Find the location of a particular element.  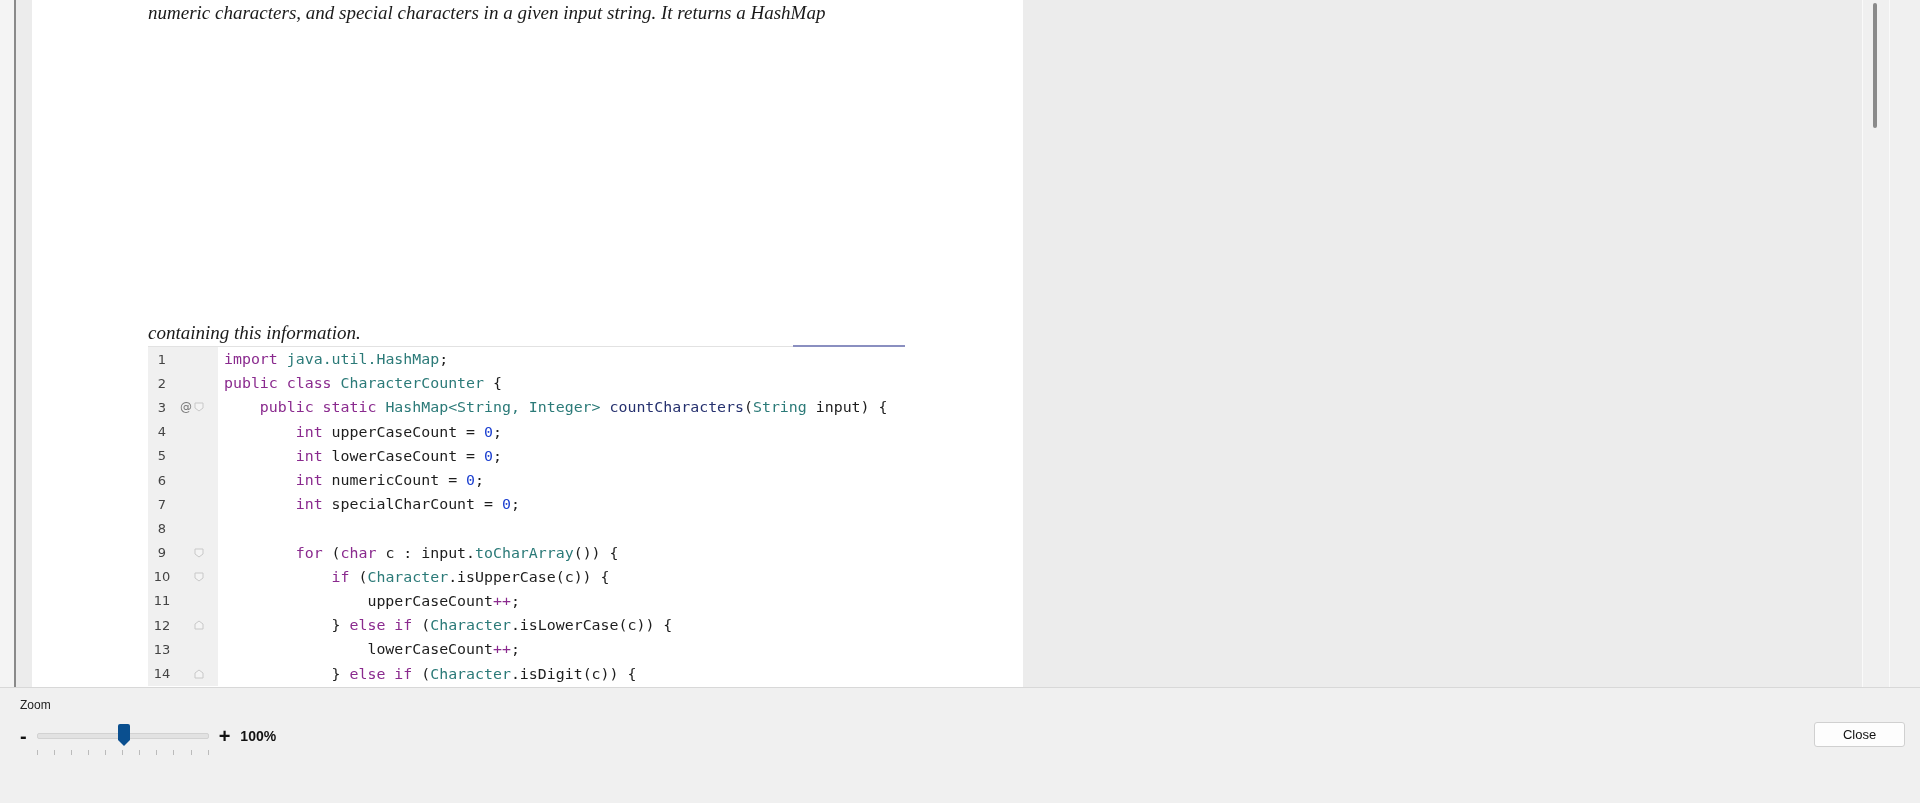

line-number: 10 is located at coordinates (162, 577).